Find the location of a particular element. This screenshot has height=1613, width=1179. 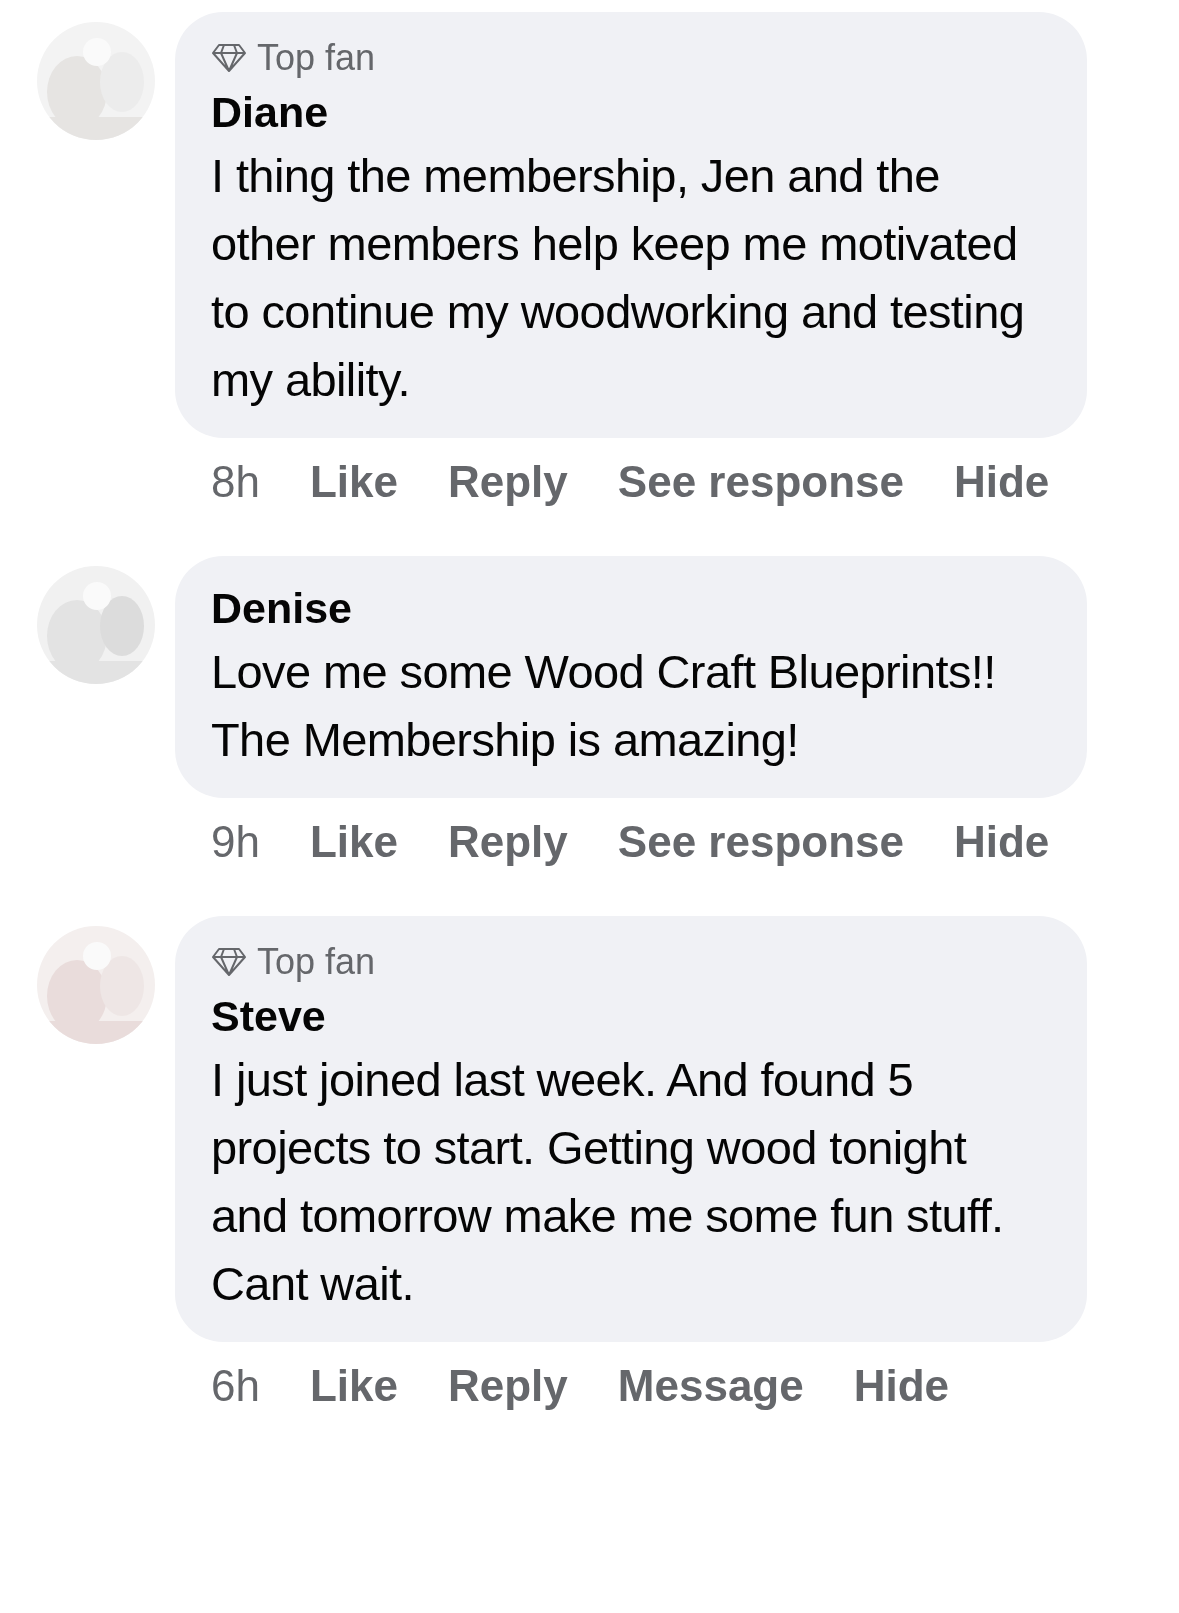

comment-text: Love me some Wood Craft Blueprints!! The Membership is amazing! is located at coordinates (604, 706).